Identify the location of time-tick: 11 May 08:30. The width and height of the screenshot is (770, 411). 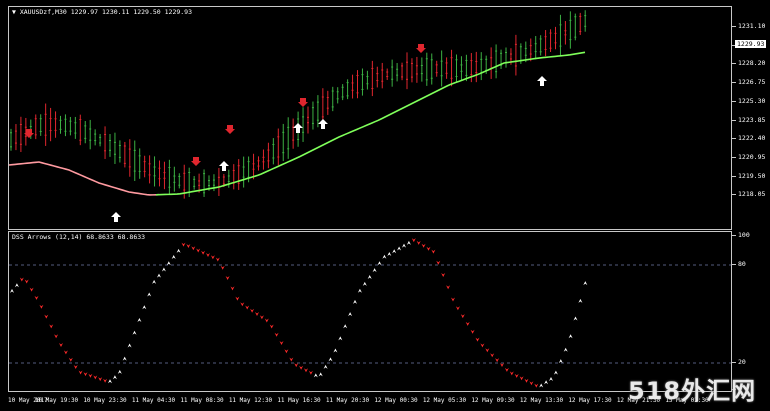
(202, 400).